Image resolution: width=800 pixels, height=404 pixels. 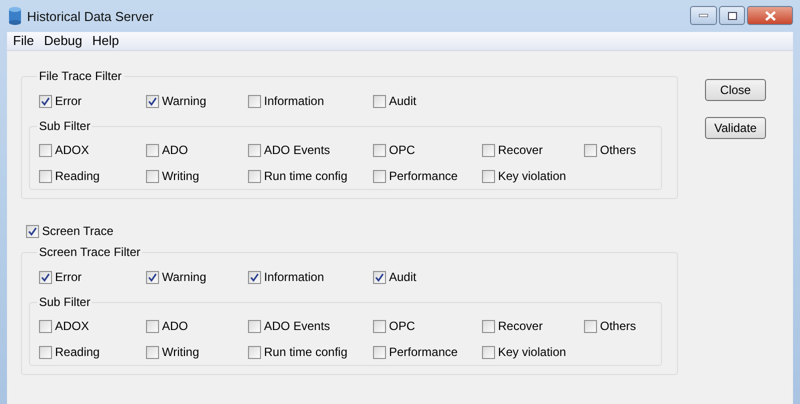 I want to click on close-button, so click(x=770, y=15).